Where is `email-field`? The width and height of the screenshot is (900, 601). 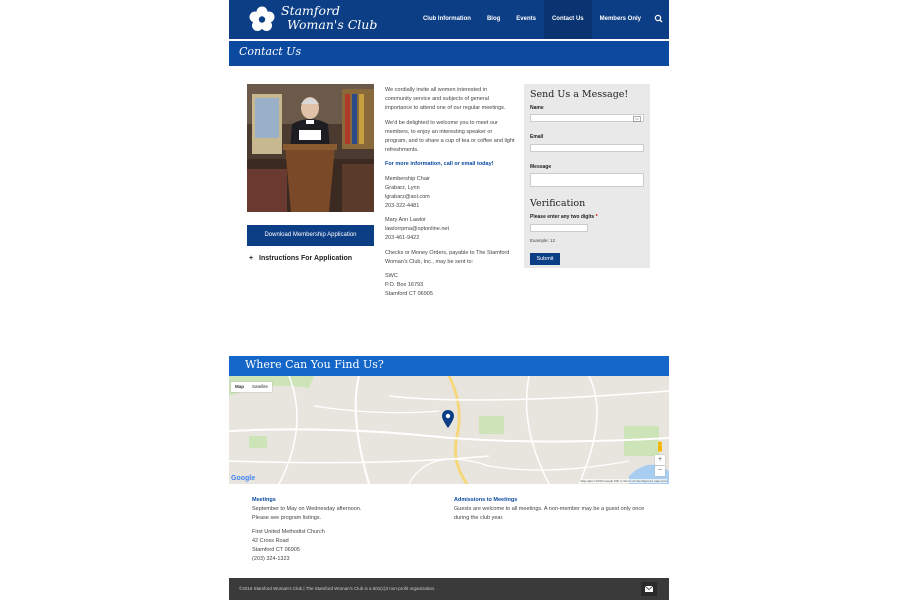
email-field is located at coordinates (587, 148).